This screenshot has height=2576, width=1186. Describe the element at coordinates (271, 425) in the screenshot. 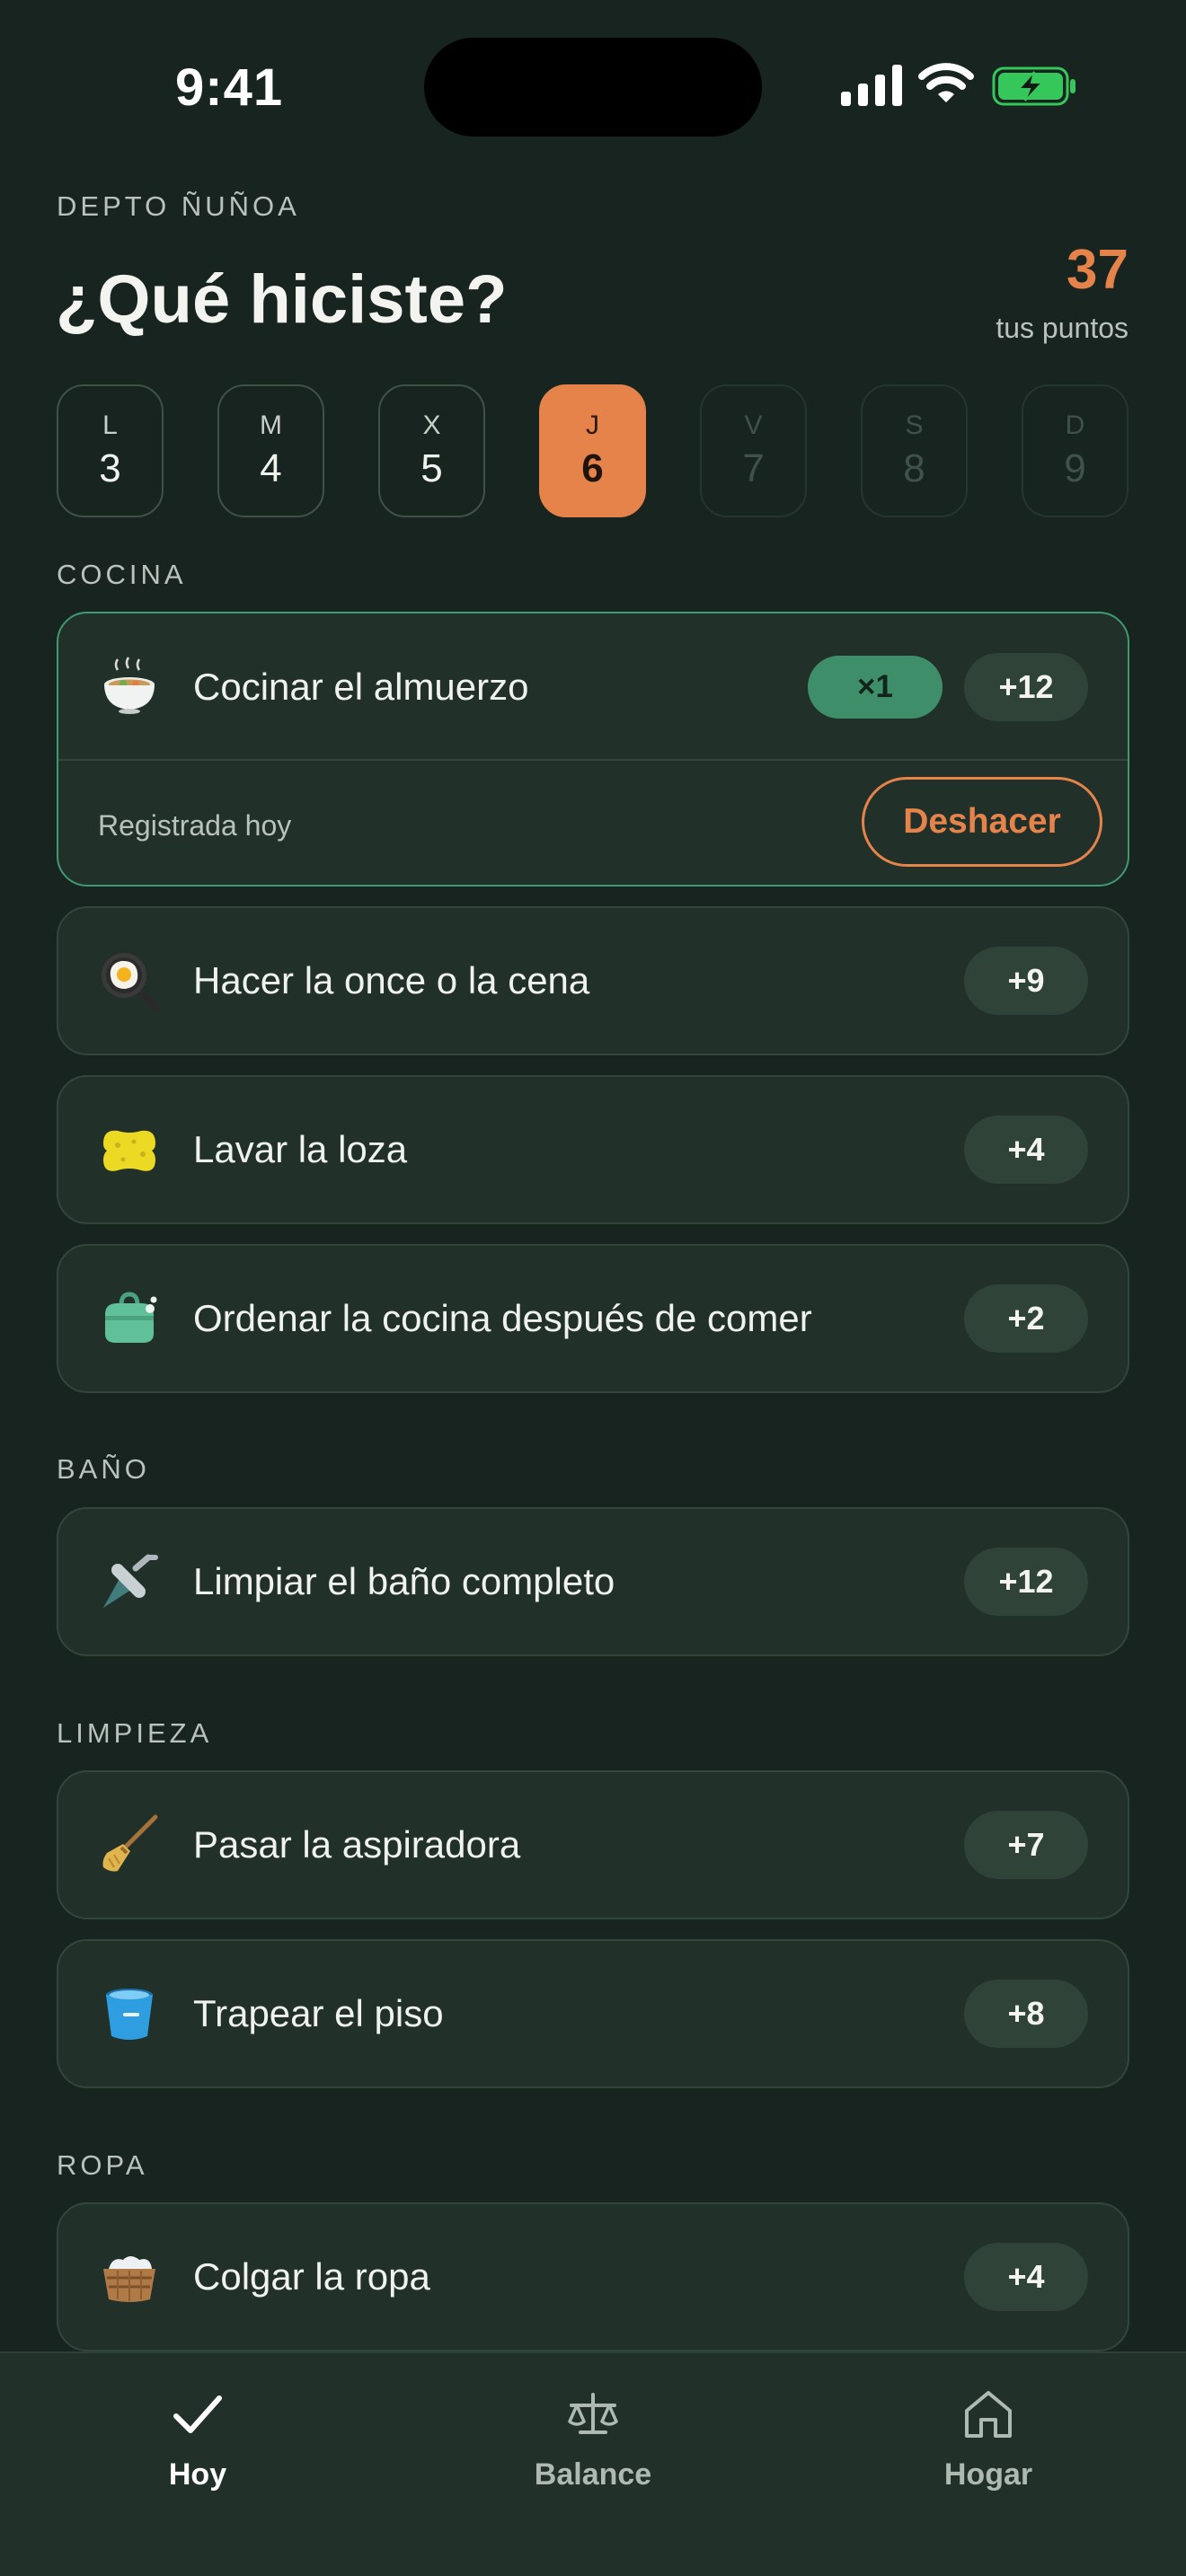

I see `day-letter: M` at that location.